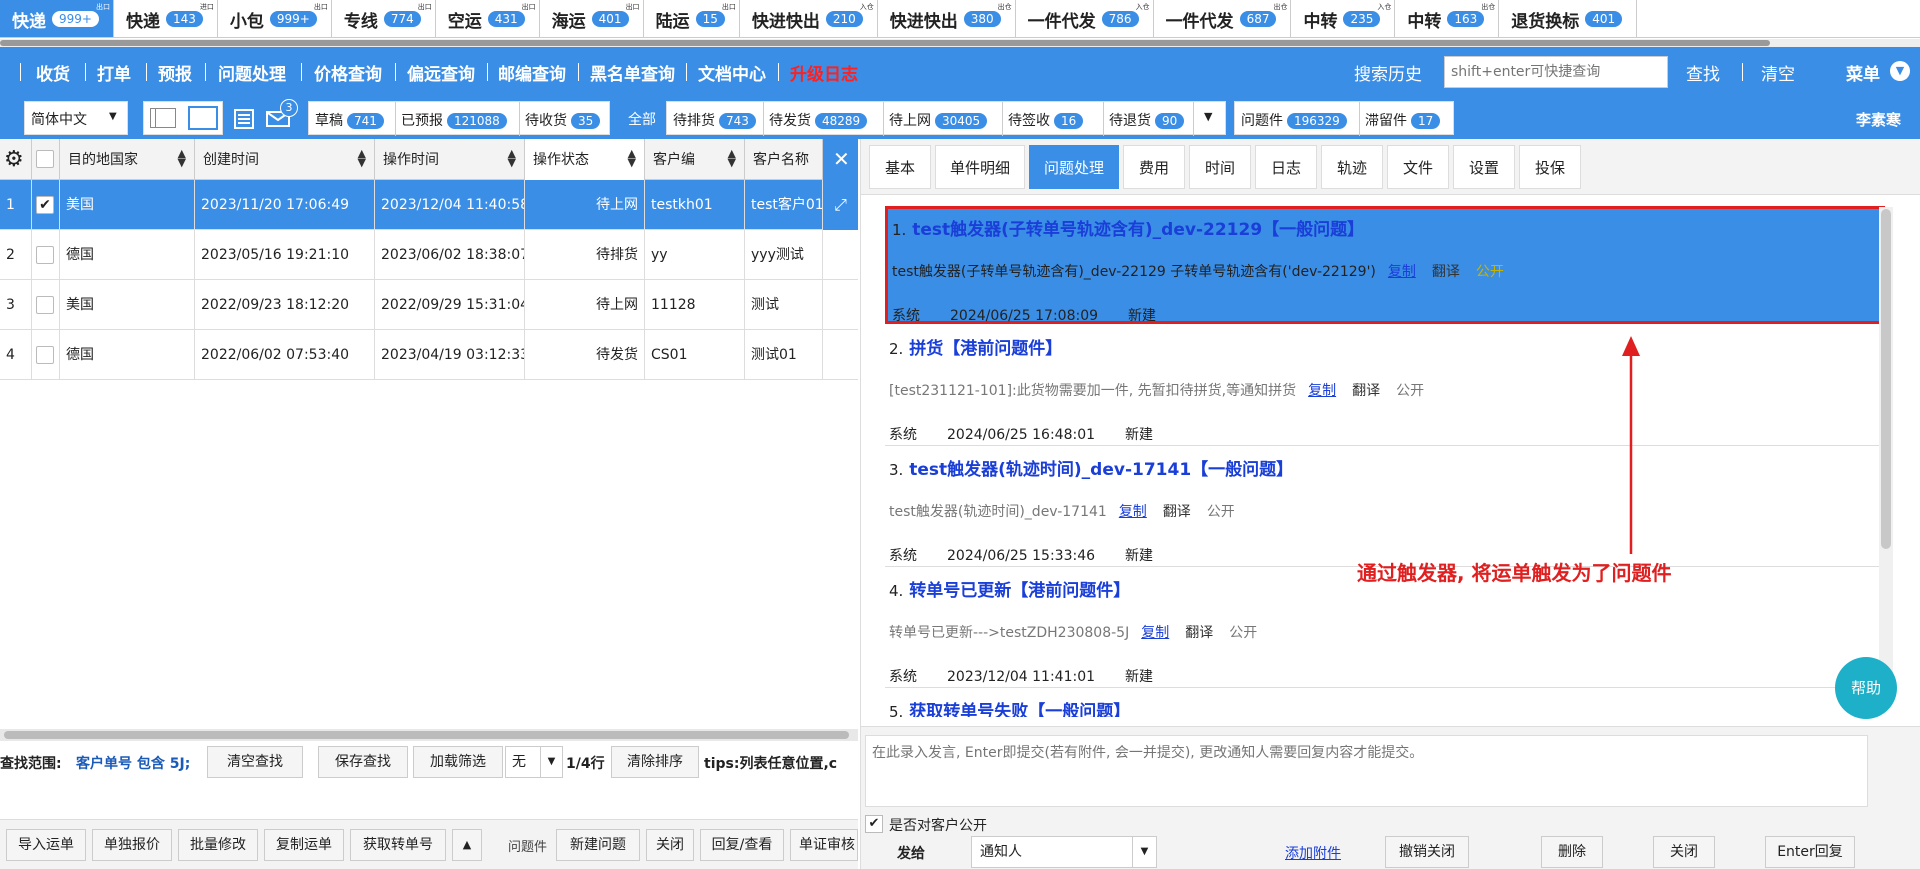  Describe the element at coordinates (1388, 72) in the screenshot. I see `search-history-link: 搜索历史` at that location.